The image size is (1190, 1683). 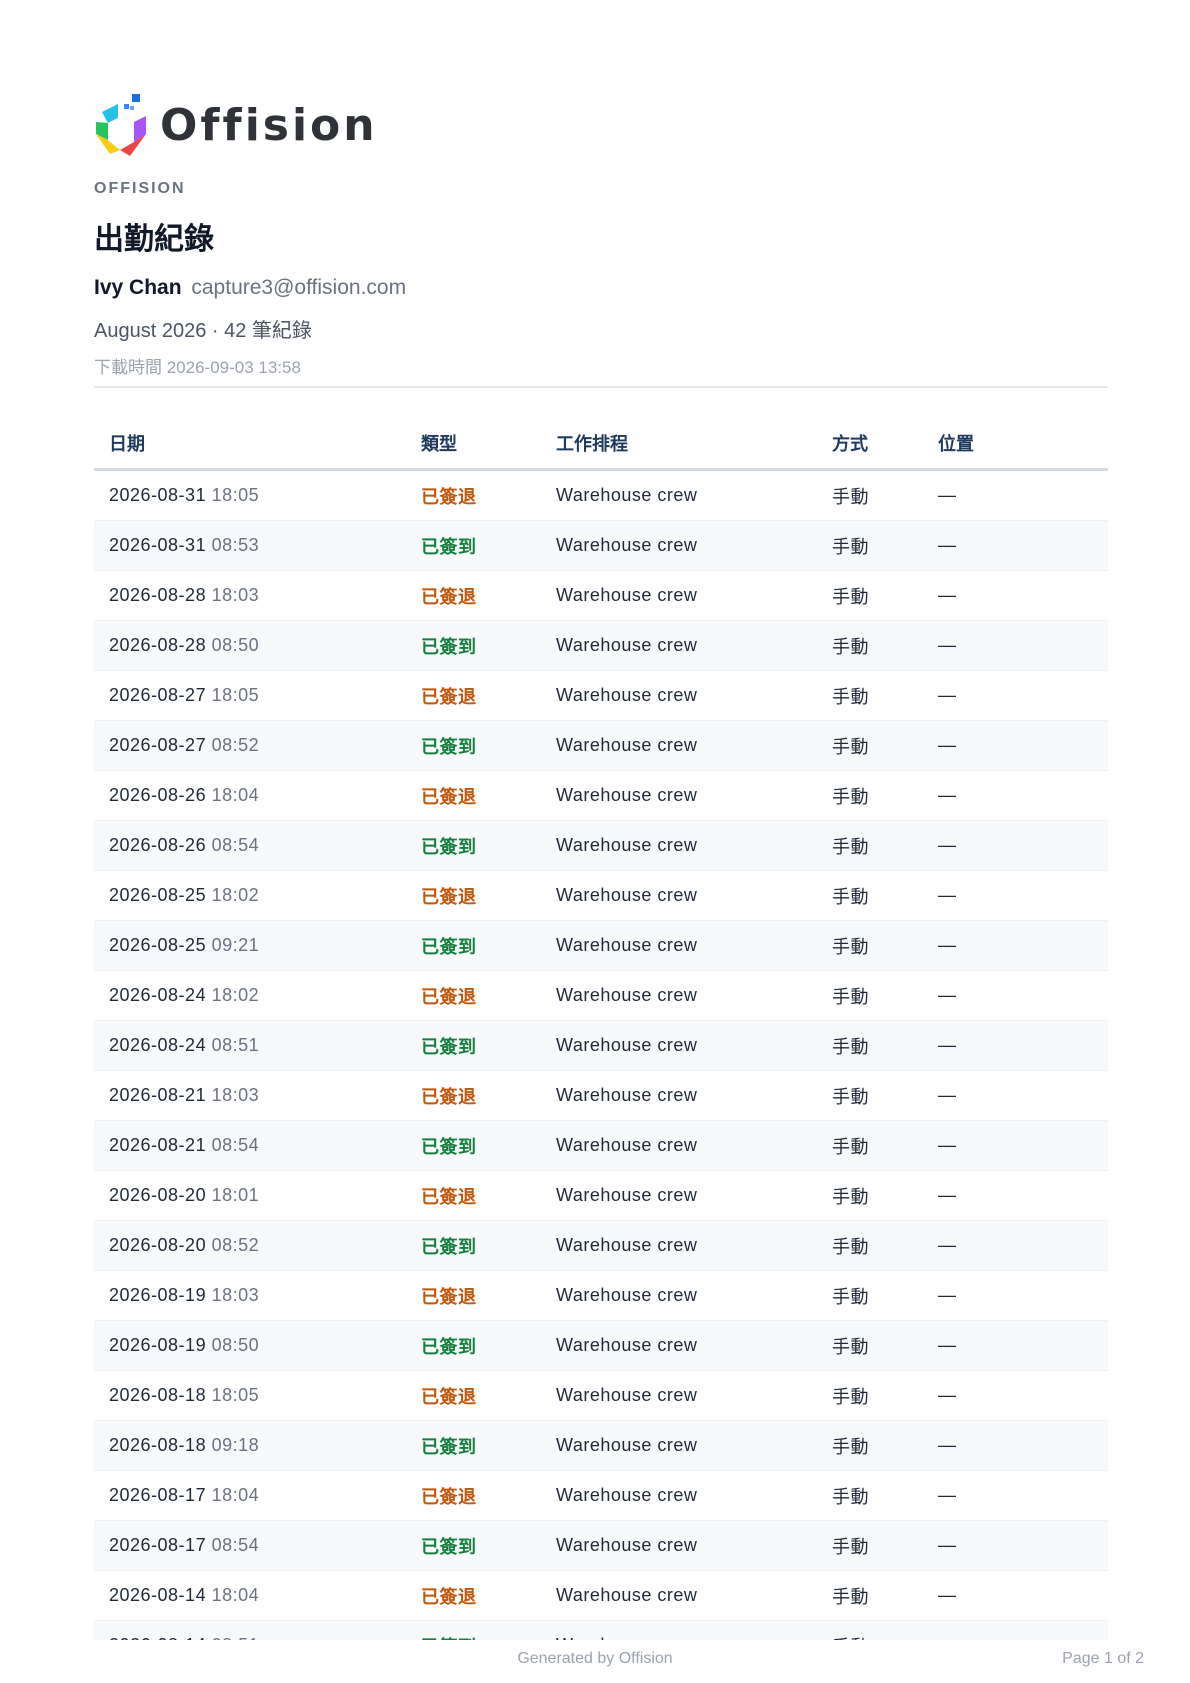 What do you see at coordinates (235, 545) in the screenshot?
I see `time-value: 08:53` at bounding box center [235, 545].